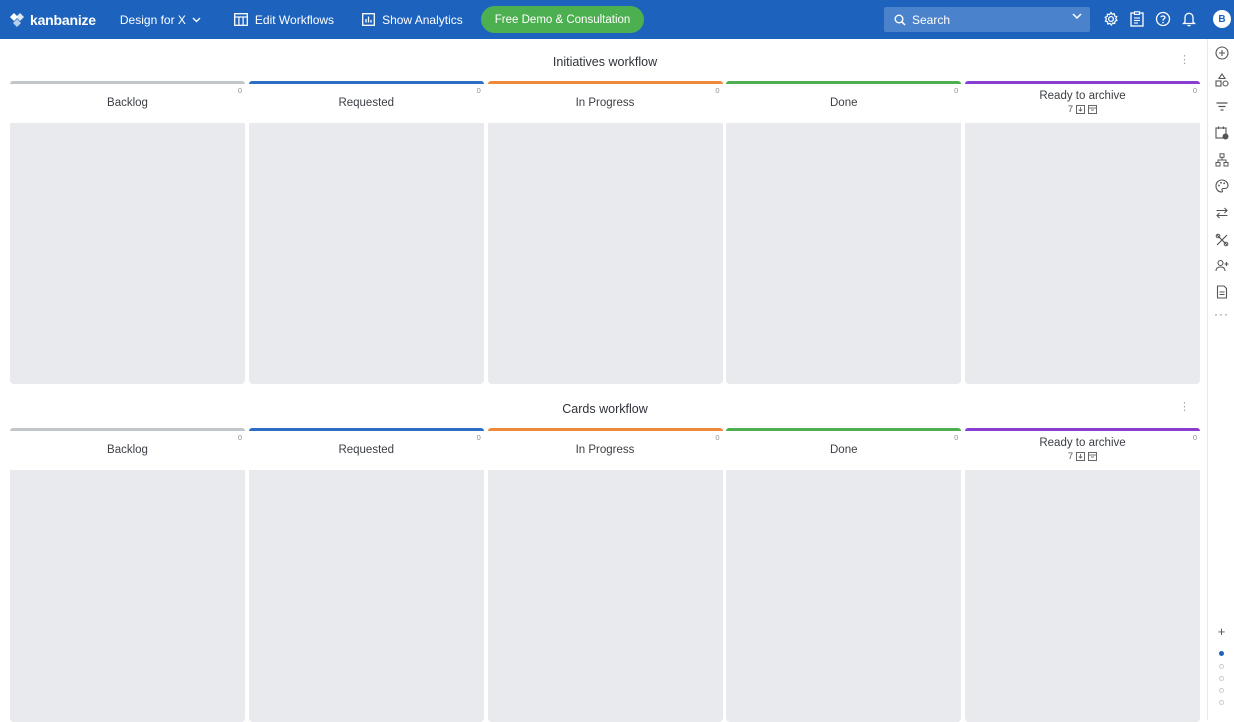 The width and height of the screenshot is (1234, 722). Describe the element at coordinates (1111, 19) in the screenshot. I see `settings-icon` at that location.